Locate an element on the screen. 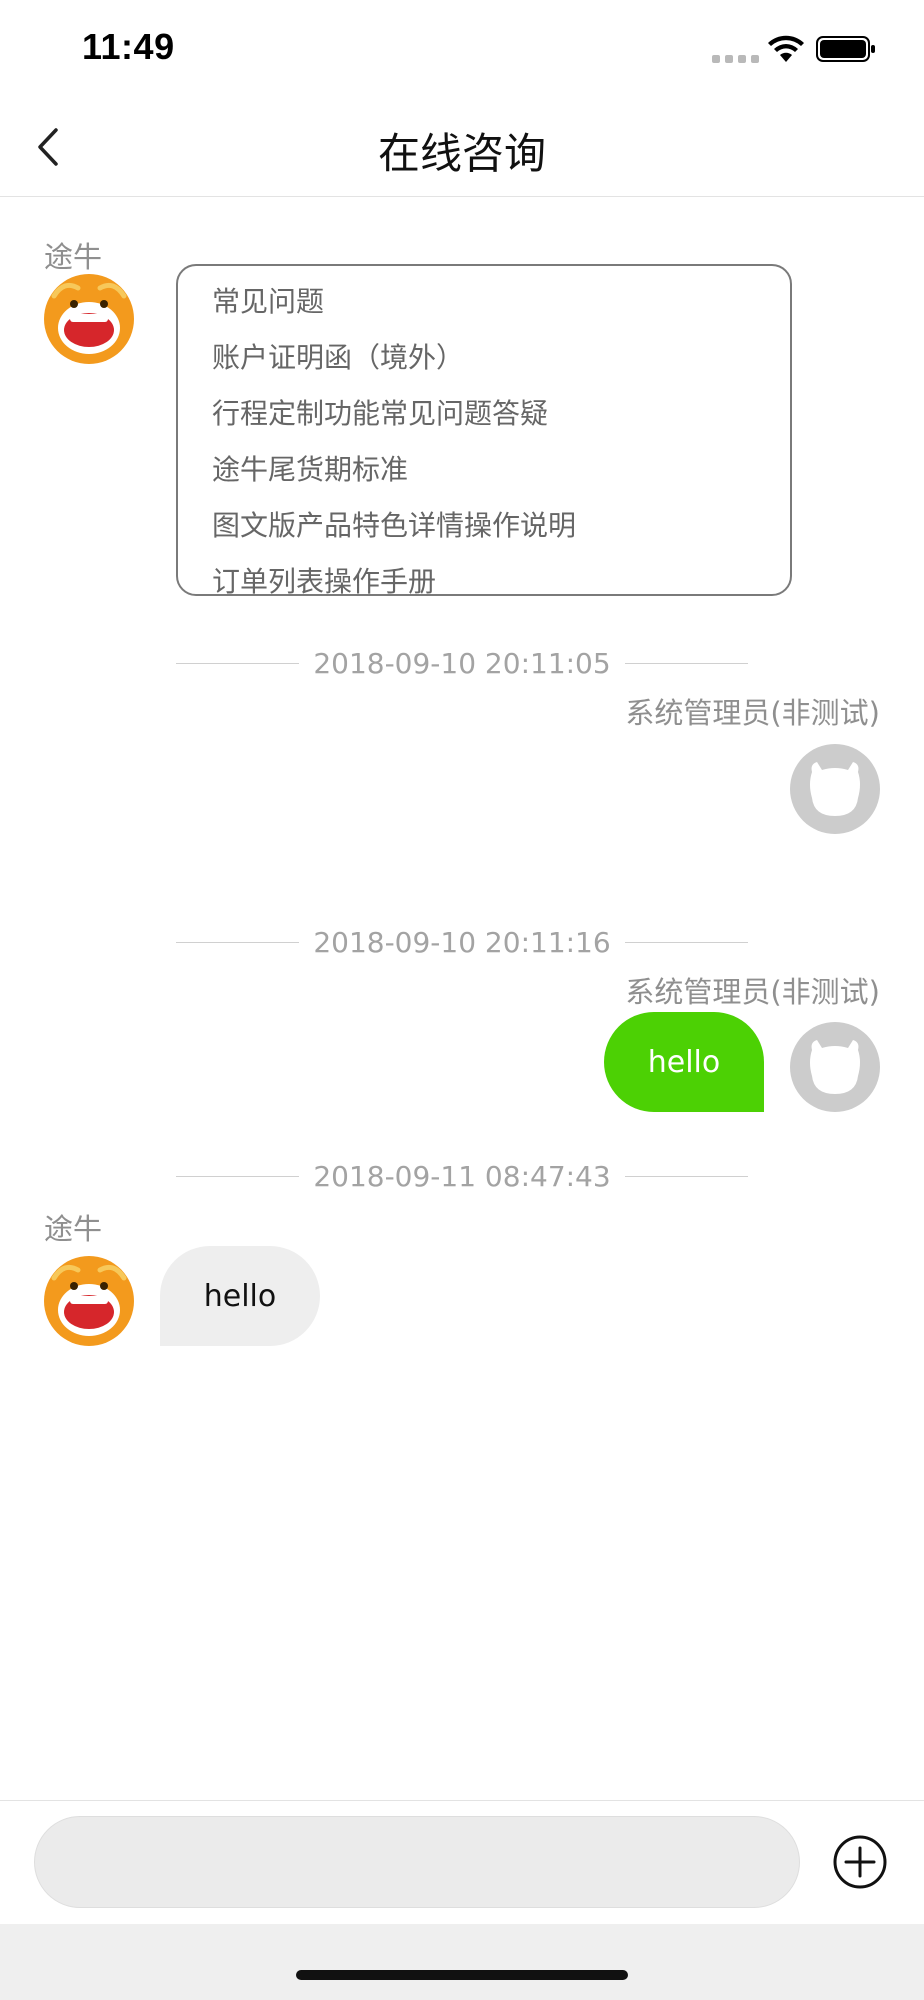 The height and width of the screenshot is (2000, 924). timestamp: 2018-09-10 20:11:16 is located at coordinates (462, 942).